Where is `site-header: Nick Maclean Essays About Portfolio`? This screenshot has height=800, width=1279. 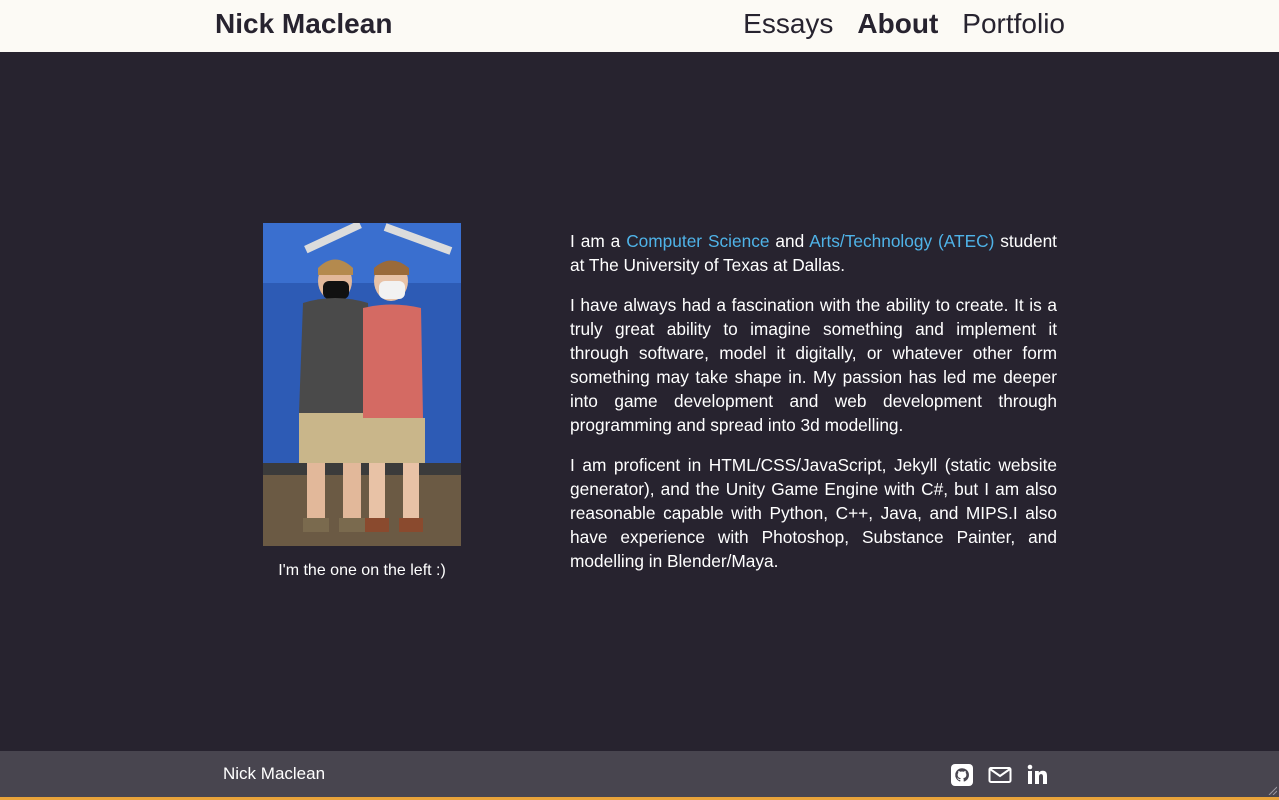
site-header: Nick Maclean Essays About Portfolio is located at coordinates (639, 26).